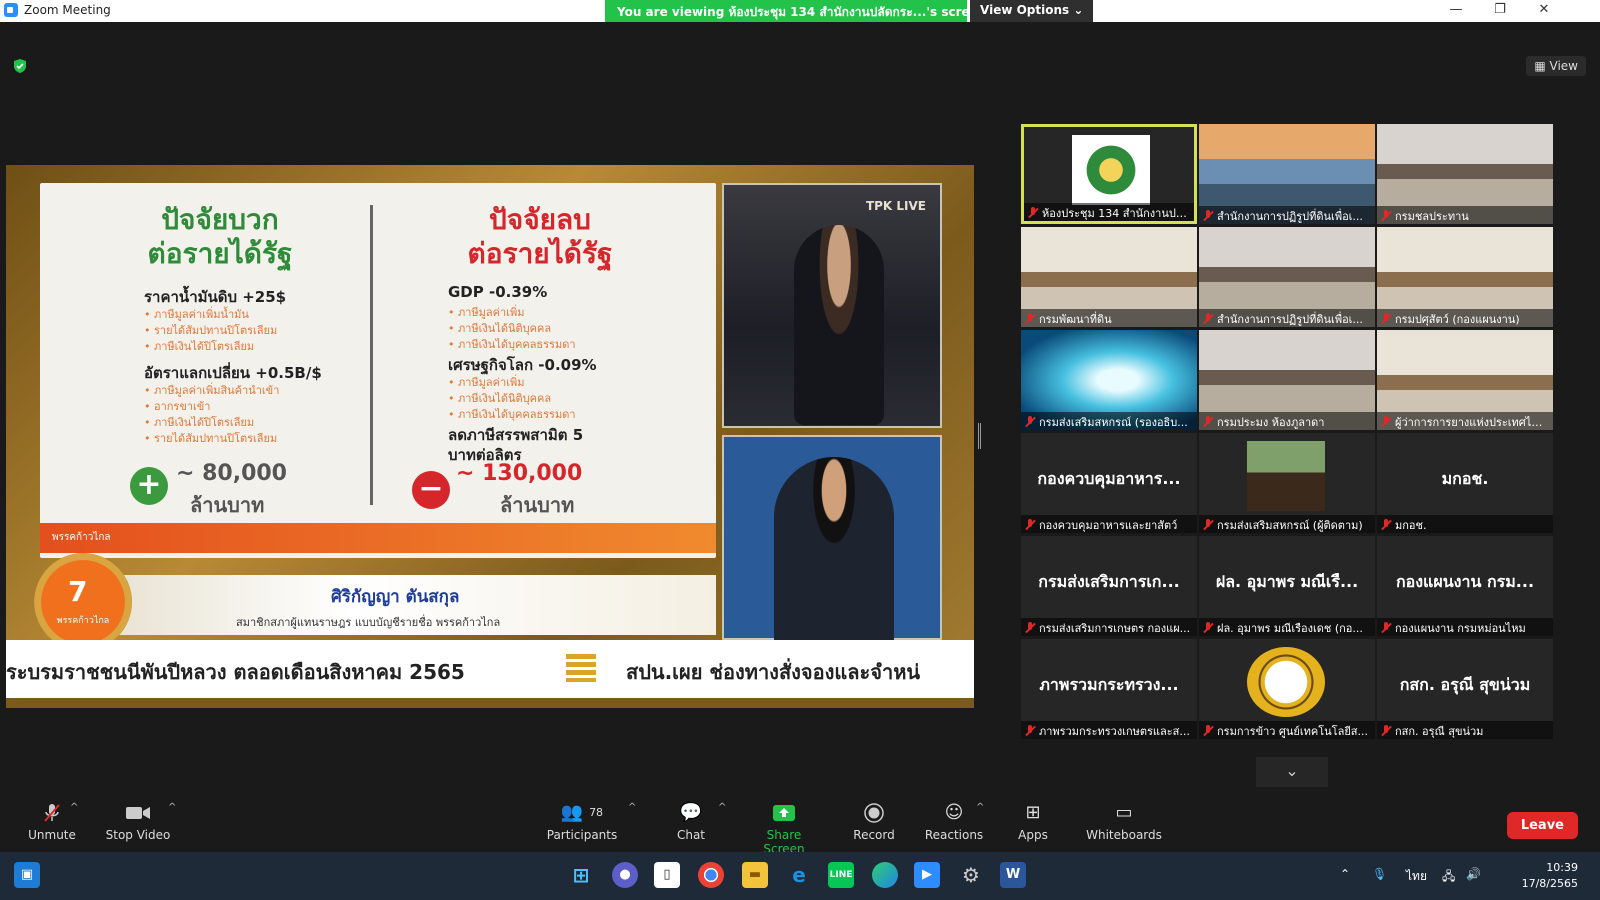  What do you see at coordinates (1124, 812) in the screenshot?
I see `whiteboard-icon: ▭` at bounding box center [1124, 812].